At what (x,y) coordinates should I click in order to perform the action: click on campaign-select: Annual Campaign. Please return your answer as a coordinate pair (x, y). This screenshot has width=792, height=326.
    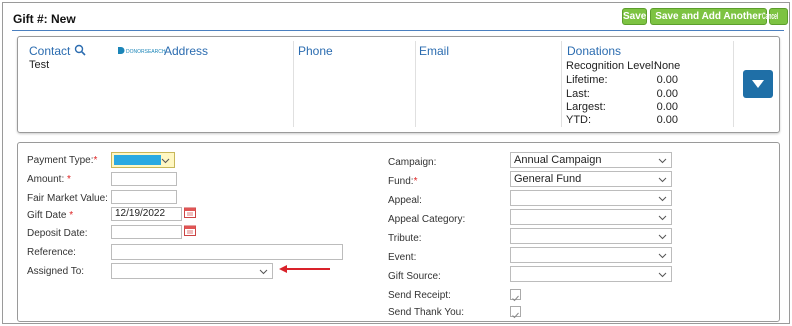
    Looking at the image, I should click on (591, 160).